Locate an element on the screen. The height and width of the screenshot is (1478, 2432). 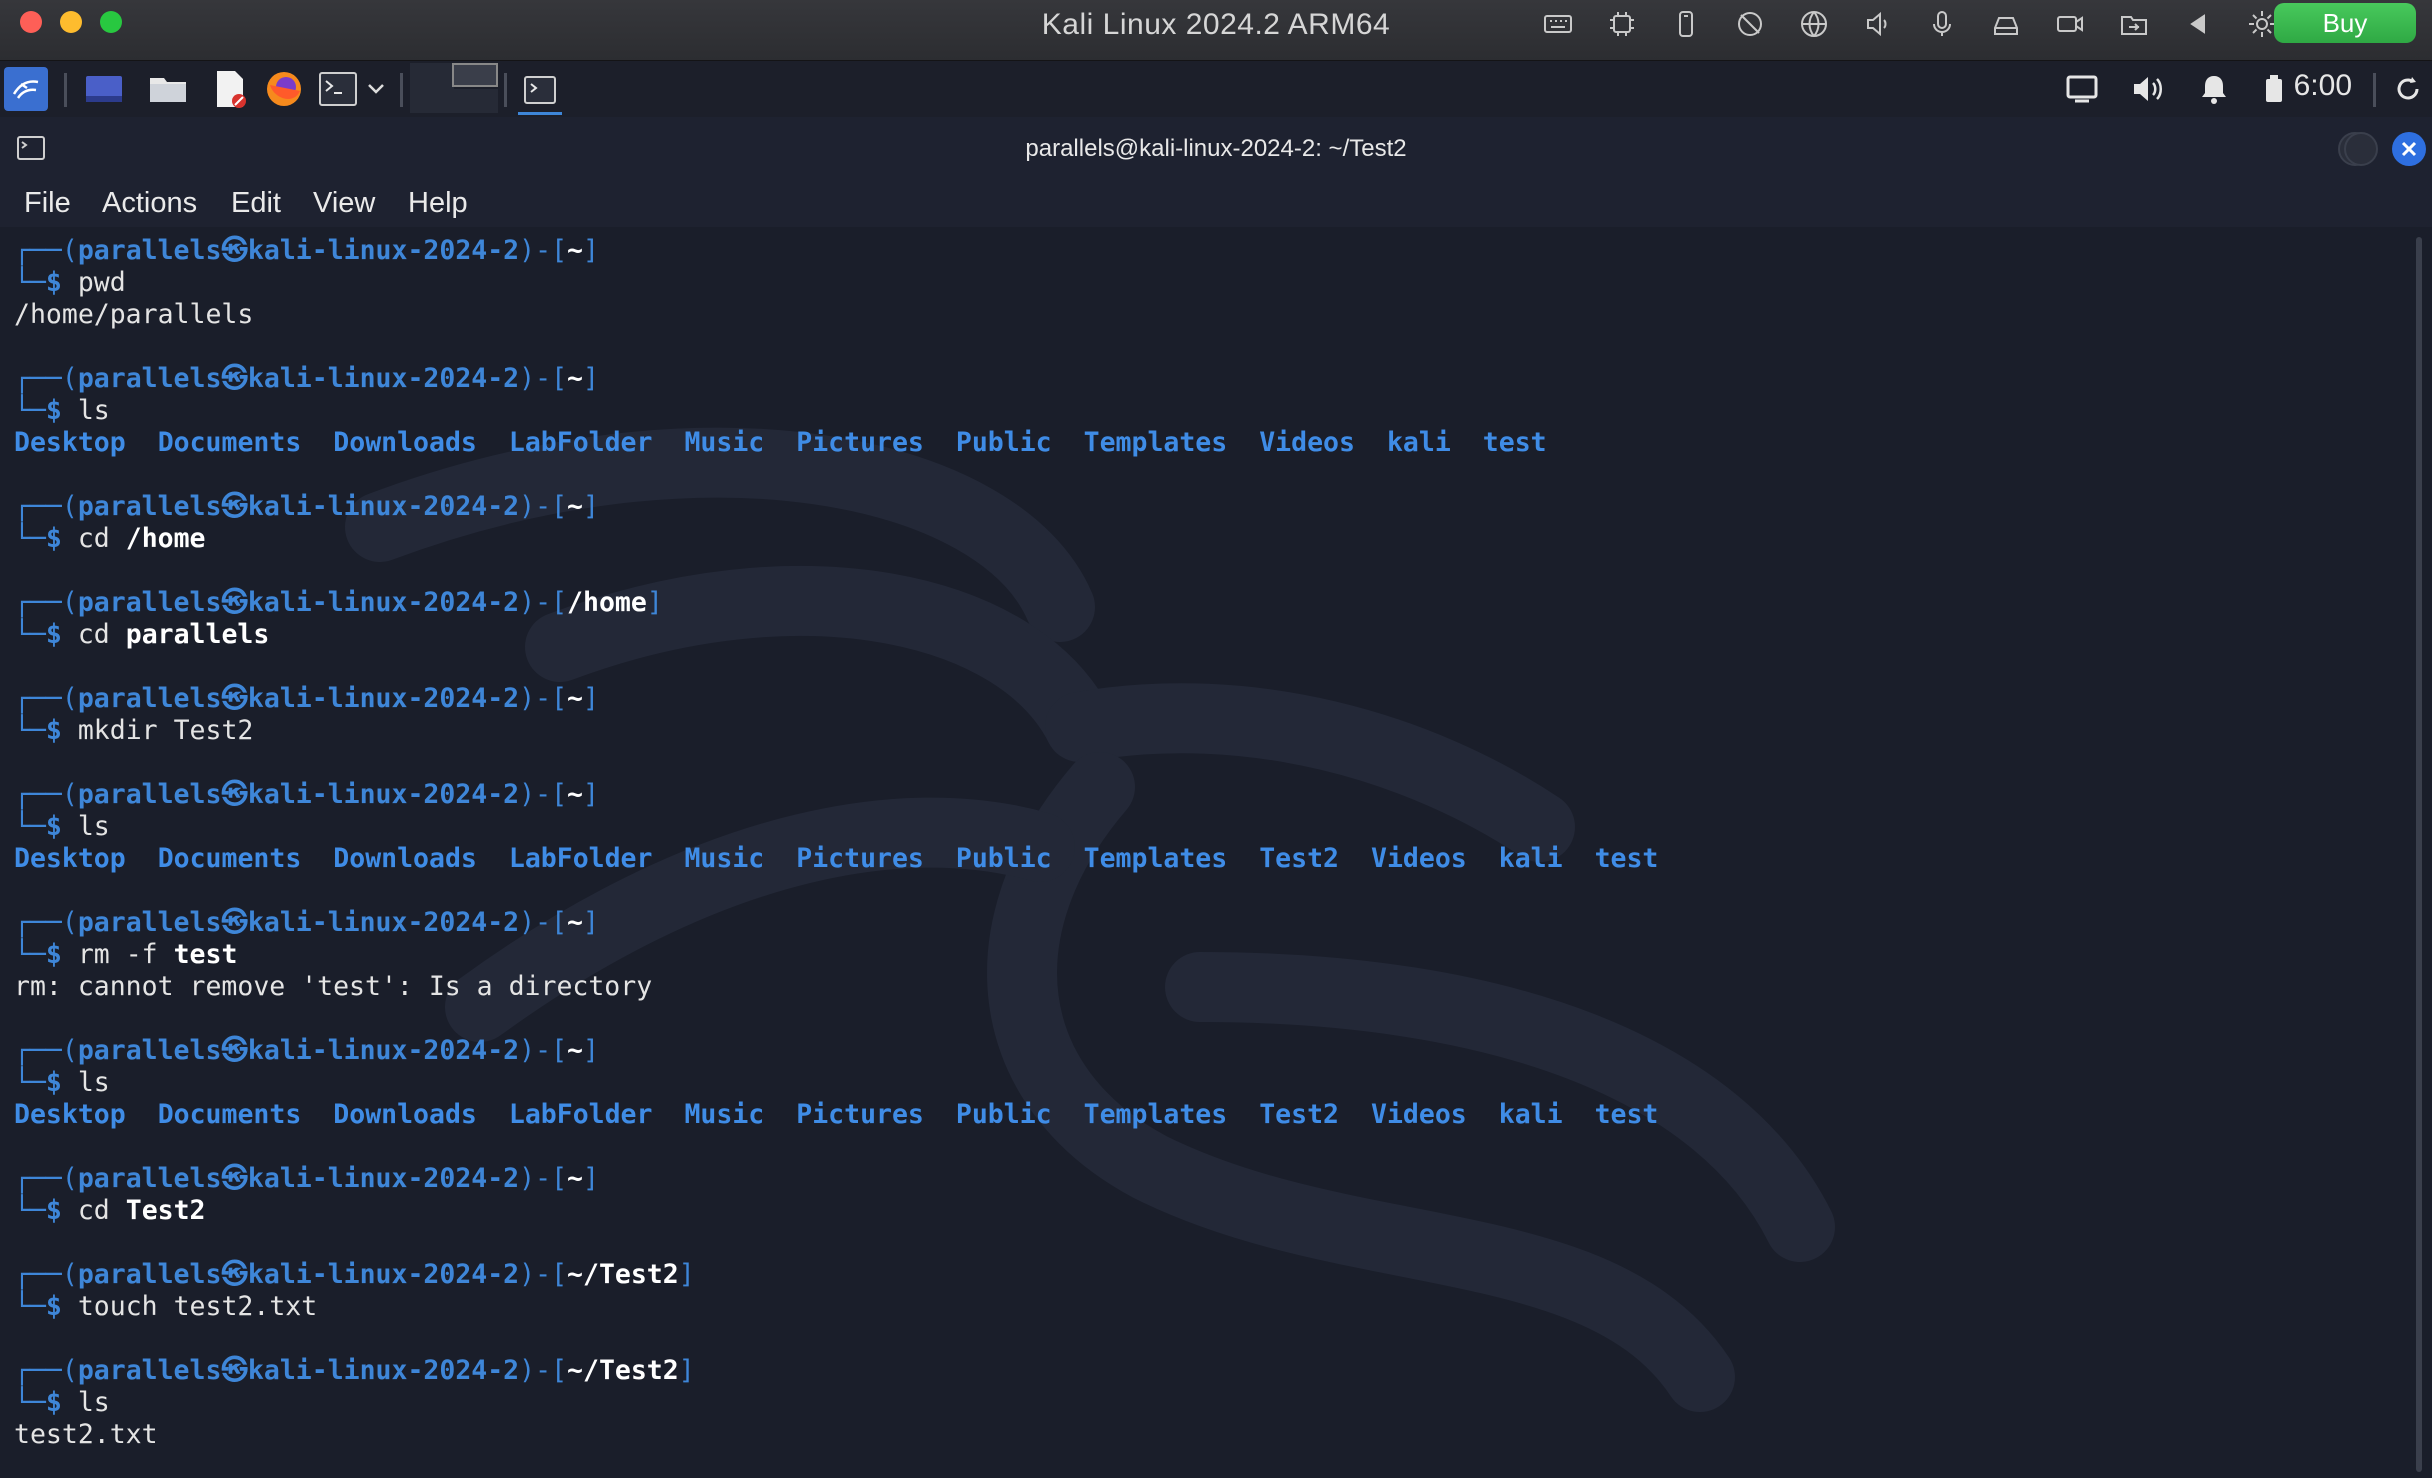
microphone-icon is located at coordinates (1942, 24).